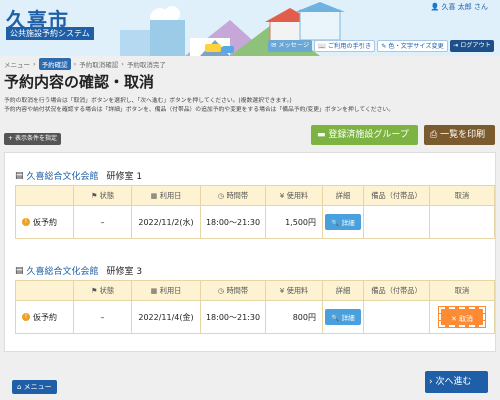  I want to click on facility-name-1: 久喜総合文化会館, so click(63, 175).